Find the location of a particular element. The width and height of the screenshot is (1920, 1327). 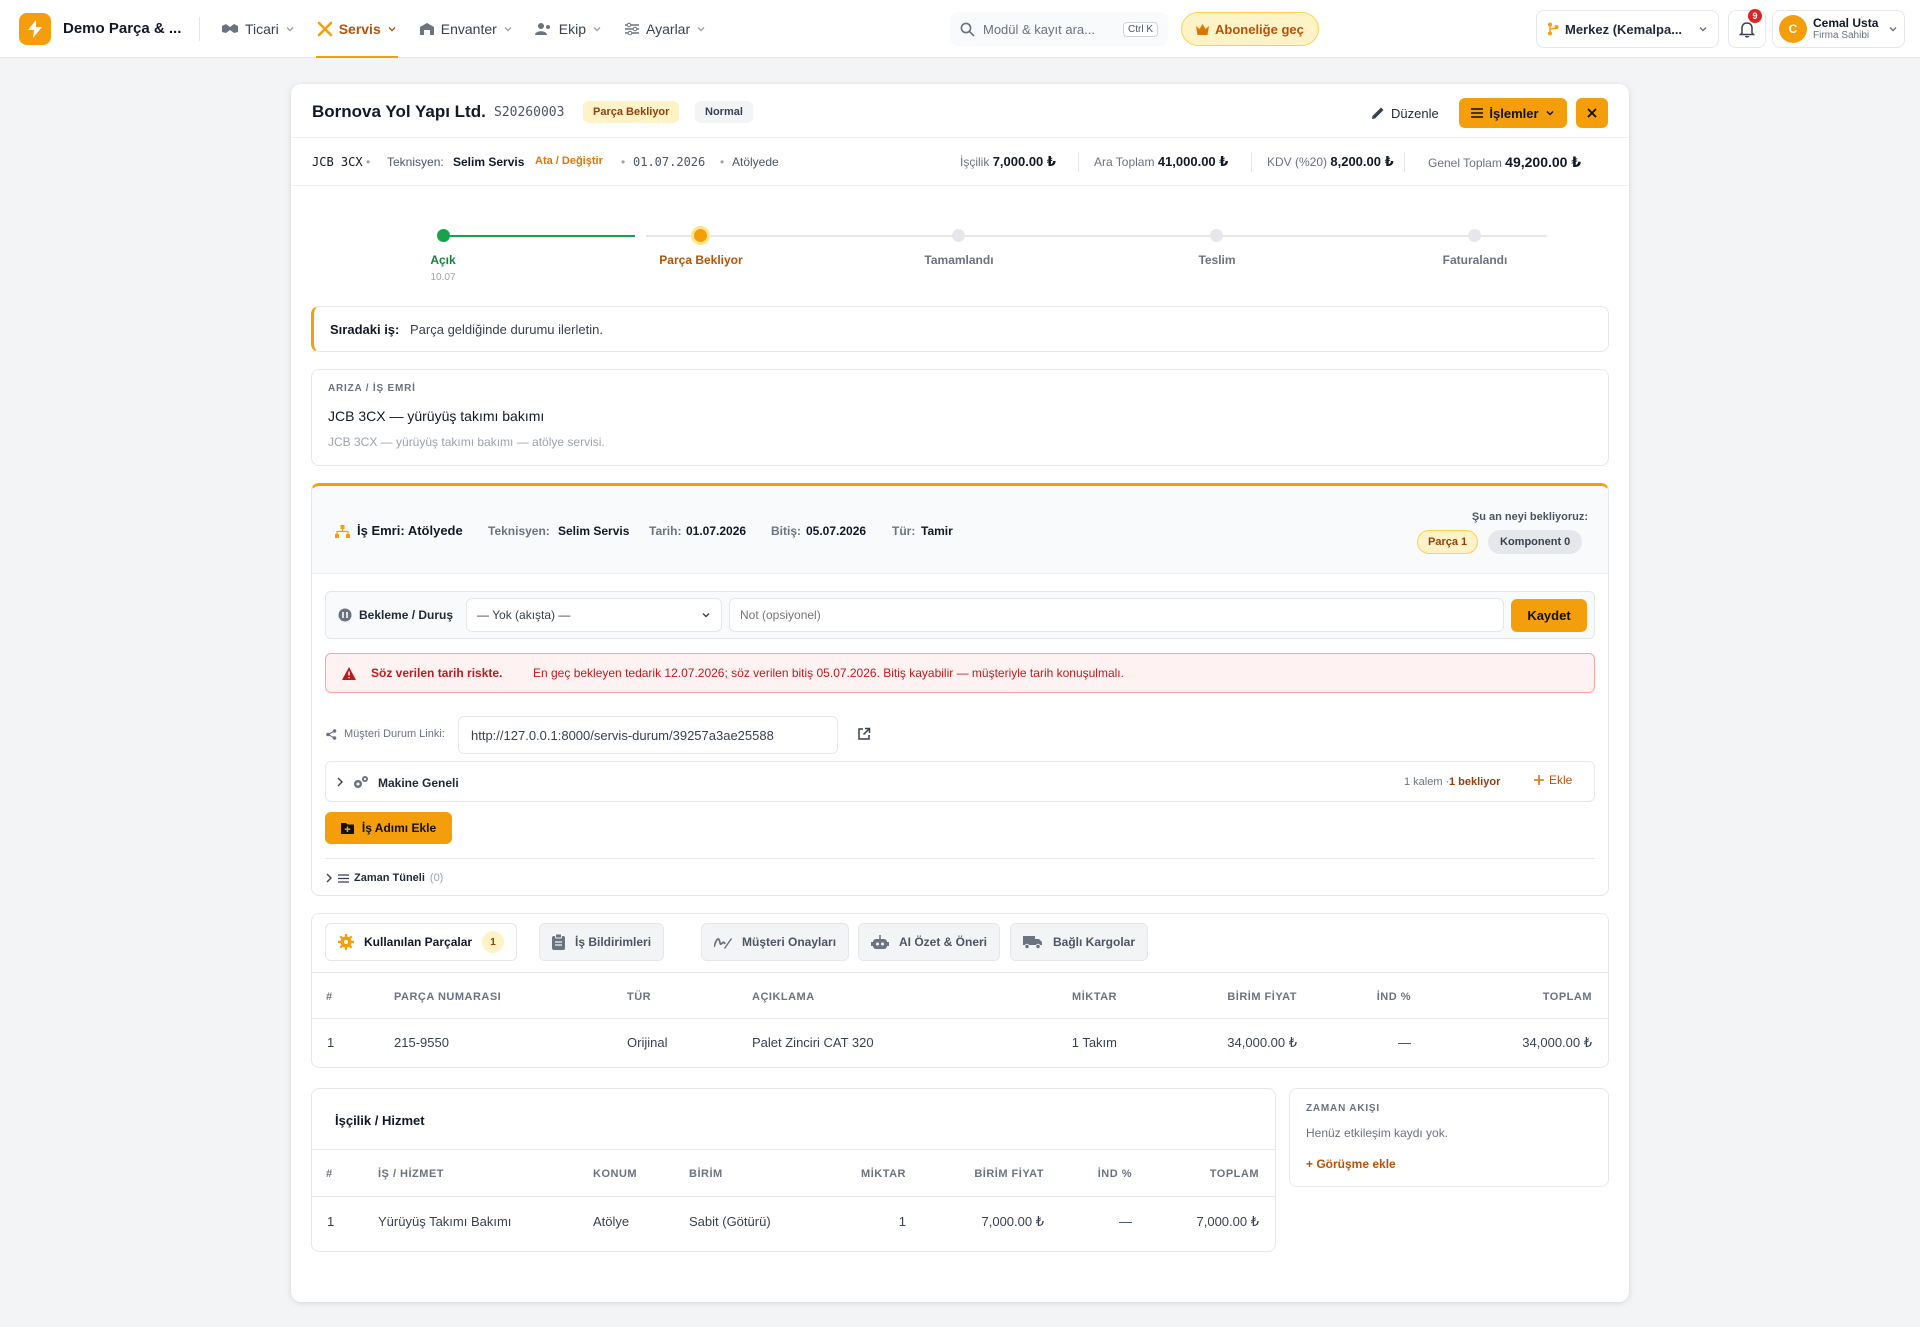

part-type: Orijinal is located at coordinates (647, 1042).